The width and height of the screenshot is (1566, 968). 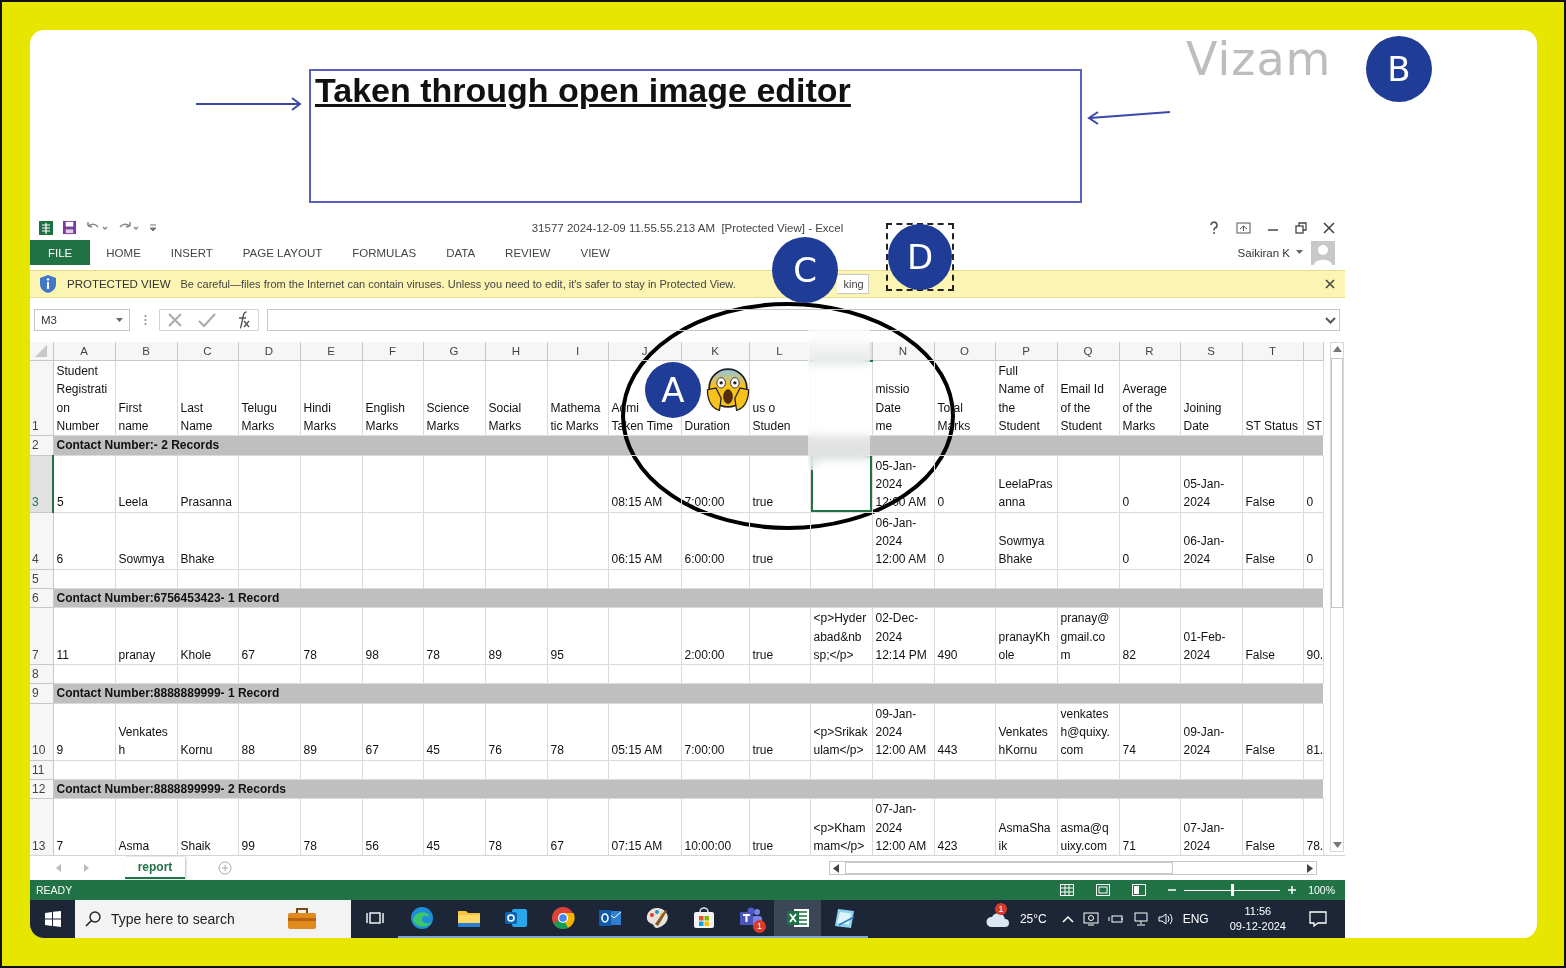 What do you see at coordinates (1263, 252) in the screenshot?
I see `user-name: Saikiran K` at bounding box center [1263, 252].